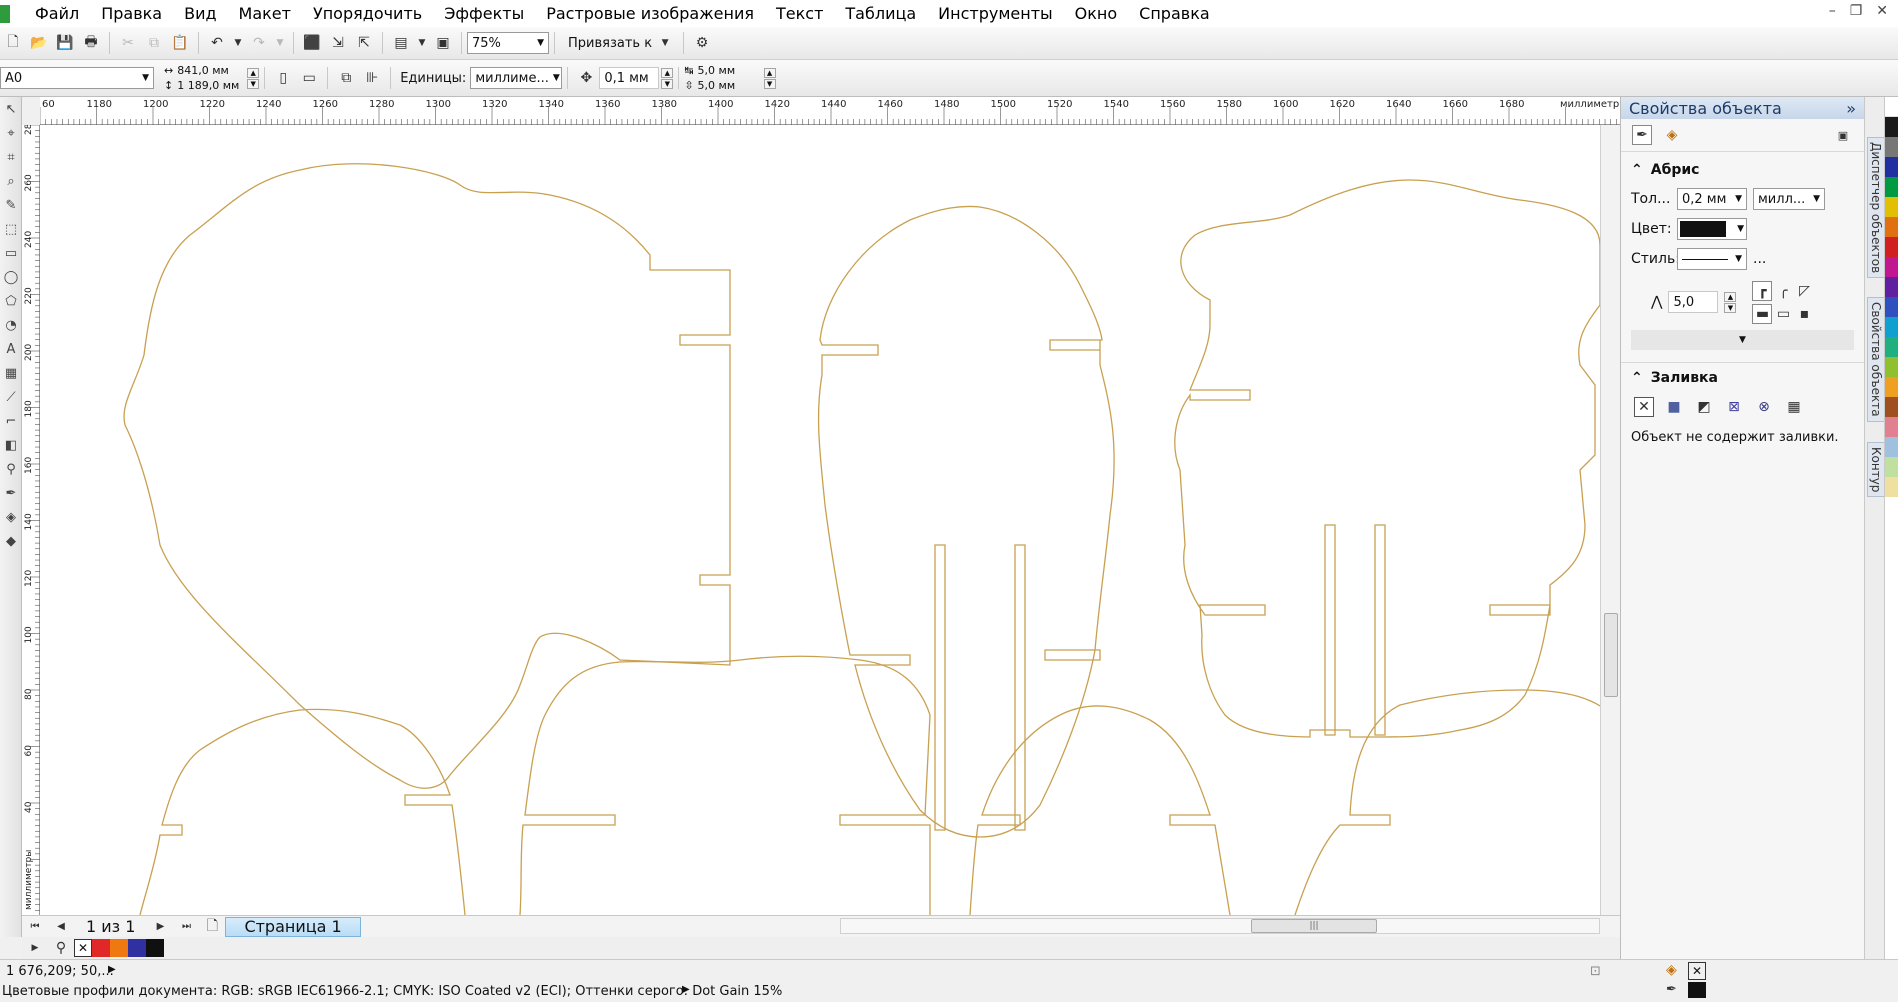 The image size is (1898, 1002). I want to click on square-cap-icon: ▪, so click(1804, 314).